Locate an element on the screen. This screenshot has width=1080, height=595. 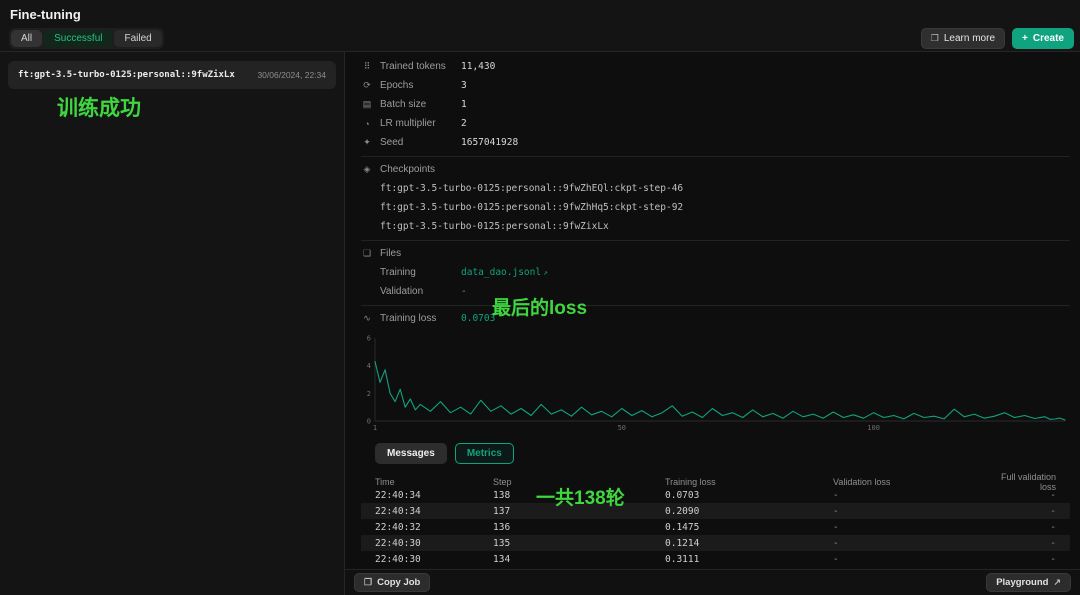
files-label: Files is located at coordinates (391, 253).